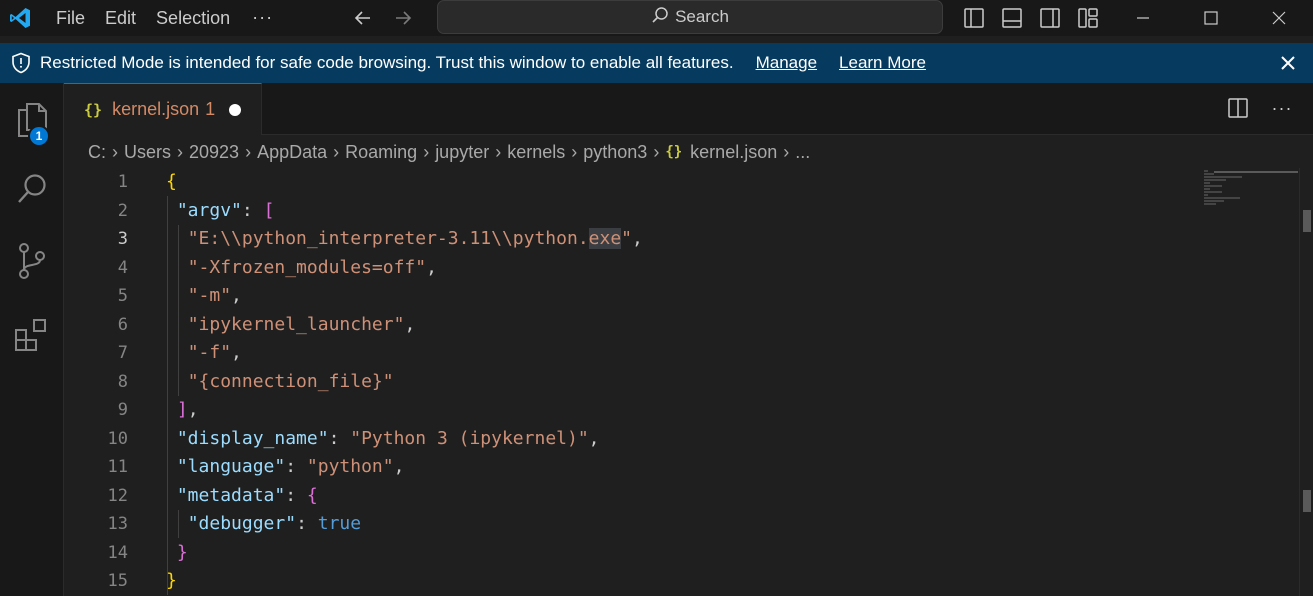  What do you see at coordinates (214, 152) in the screenshot?
I see `breadcrumb-segment: 20923` at bounding box center [214, 152].